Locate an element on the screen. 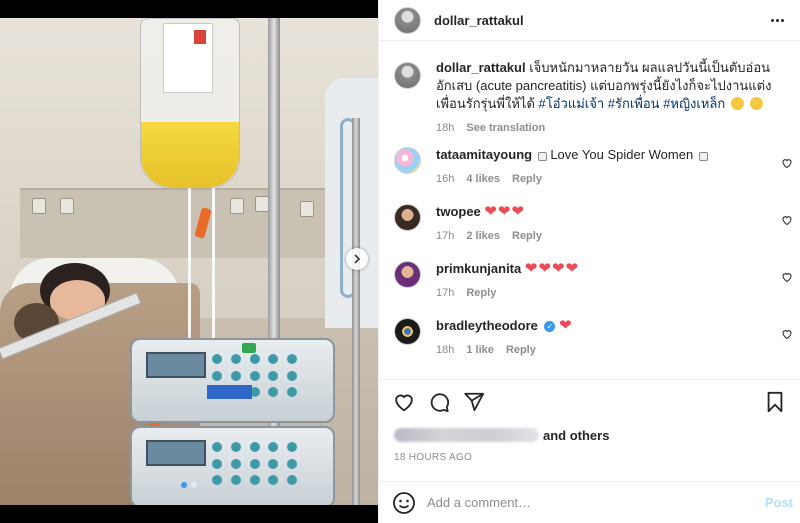  save-button is located at coordinates (775, 402).